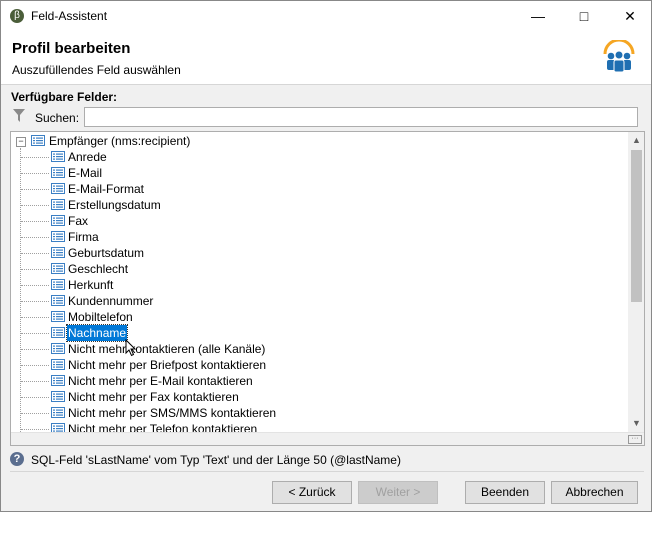  Describe the element at coordinates (160, 381) in the screenshot. I see `tree-item-label: Nicht mehr per E-Mail kontaktieren` at that location.